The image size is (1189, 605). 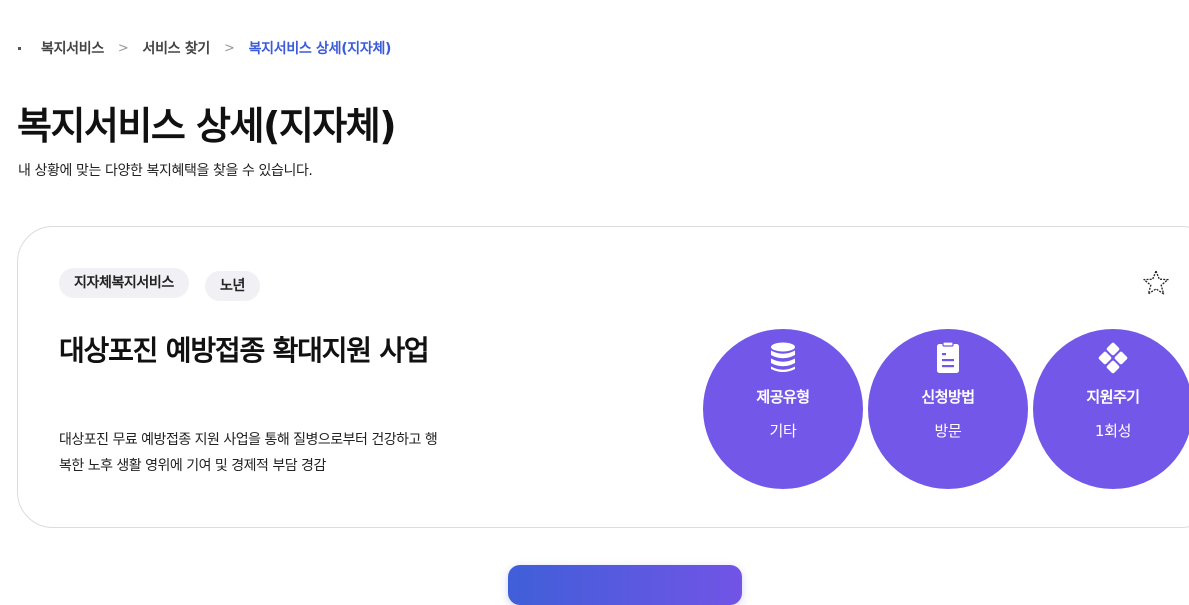 I want to click on primary-action-button, so click(x=625, y=585).